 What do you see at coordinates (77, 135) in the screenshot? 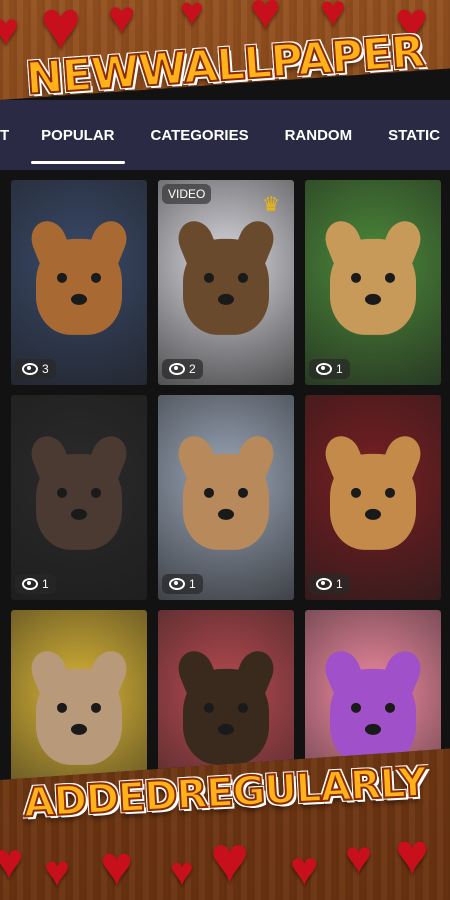
I see `tab-popular: POPULAR` at bounding box center [77, 135].